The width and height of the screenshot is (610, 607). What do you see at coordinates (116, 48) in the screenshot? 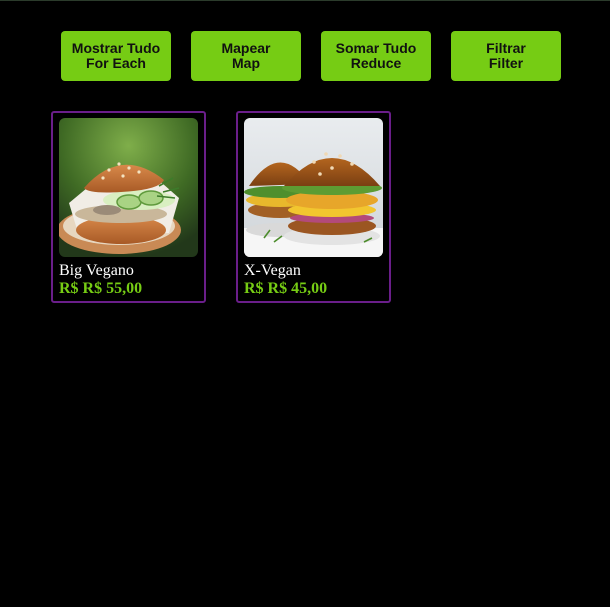
I see `show-all-label-pt: Mostrar Tudo` at bounding box center [116, 48].